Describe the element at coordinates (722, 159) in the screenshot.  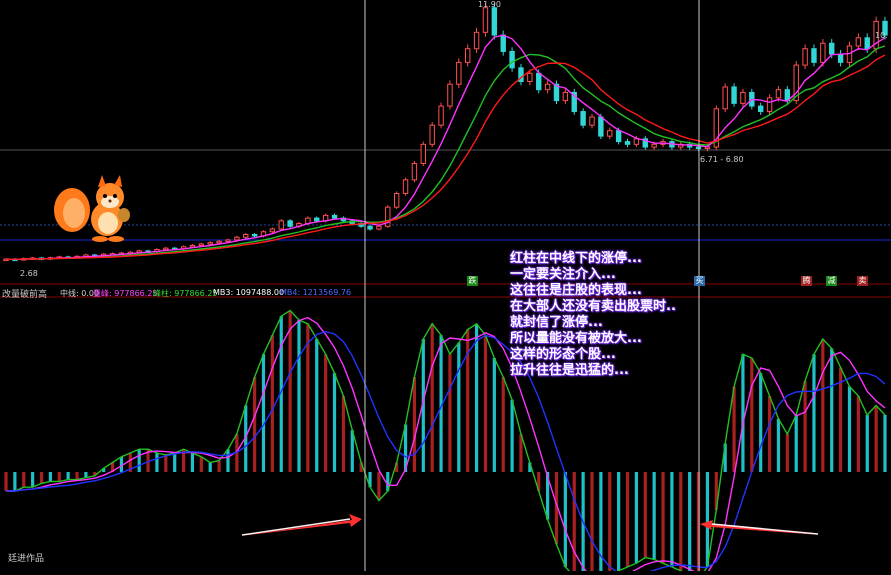
I see `price-range-label: 6.71 - 6.80` at that location.